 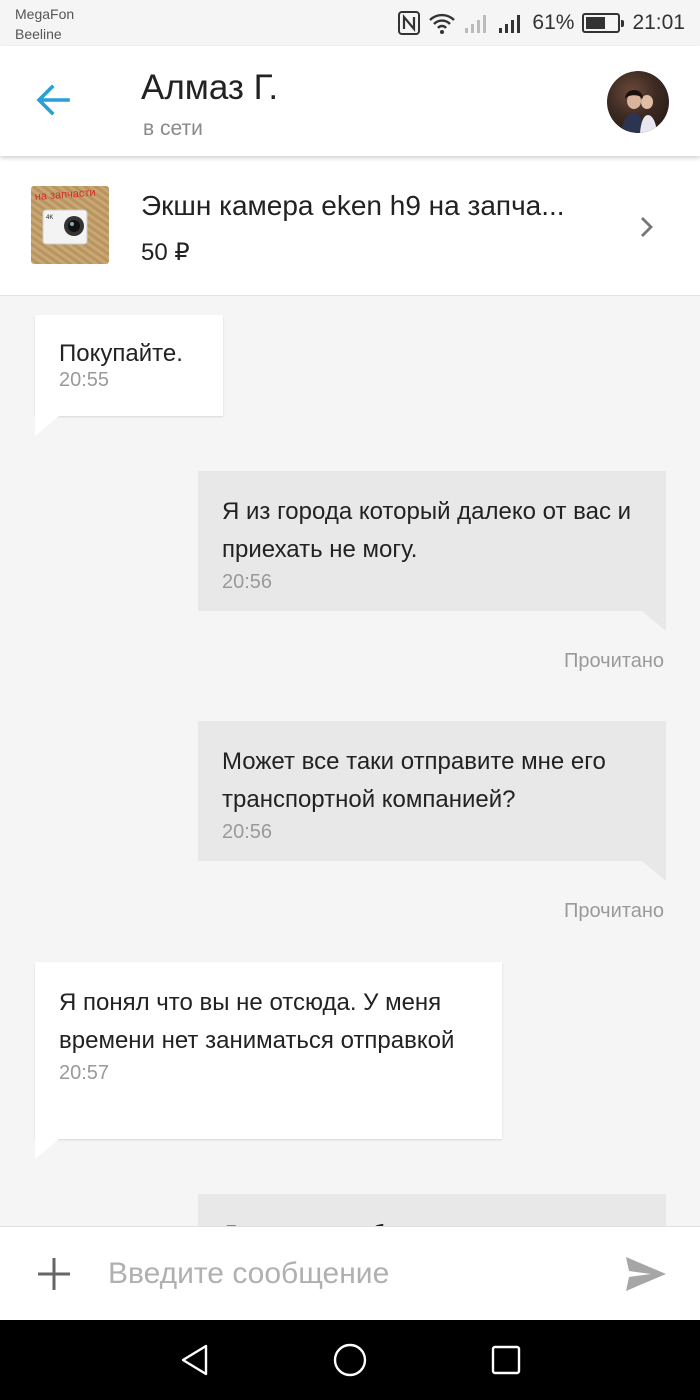 I want to click on nfc-icon, so click(x=409, y=23).